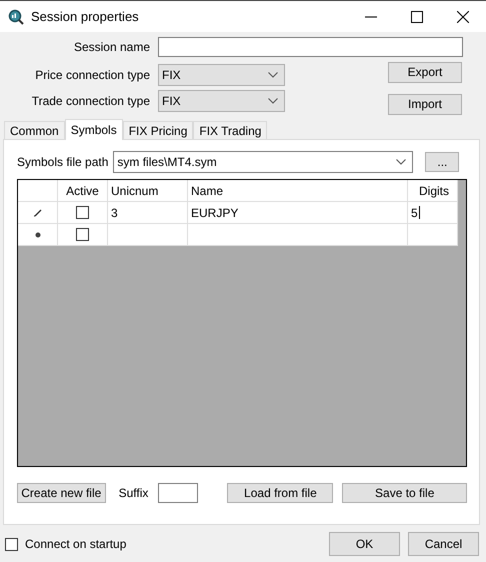 The height and width of the screenshot is (562, 486). What do you see at coordinates (61, 493) in the screenshot?
I see `create-file-button: Create new file` at bounding box center [61, 493].